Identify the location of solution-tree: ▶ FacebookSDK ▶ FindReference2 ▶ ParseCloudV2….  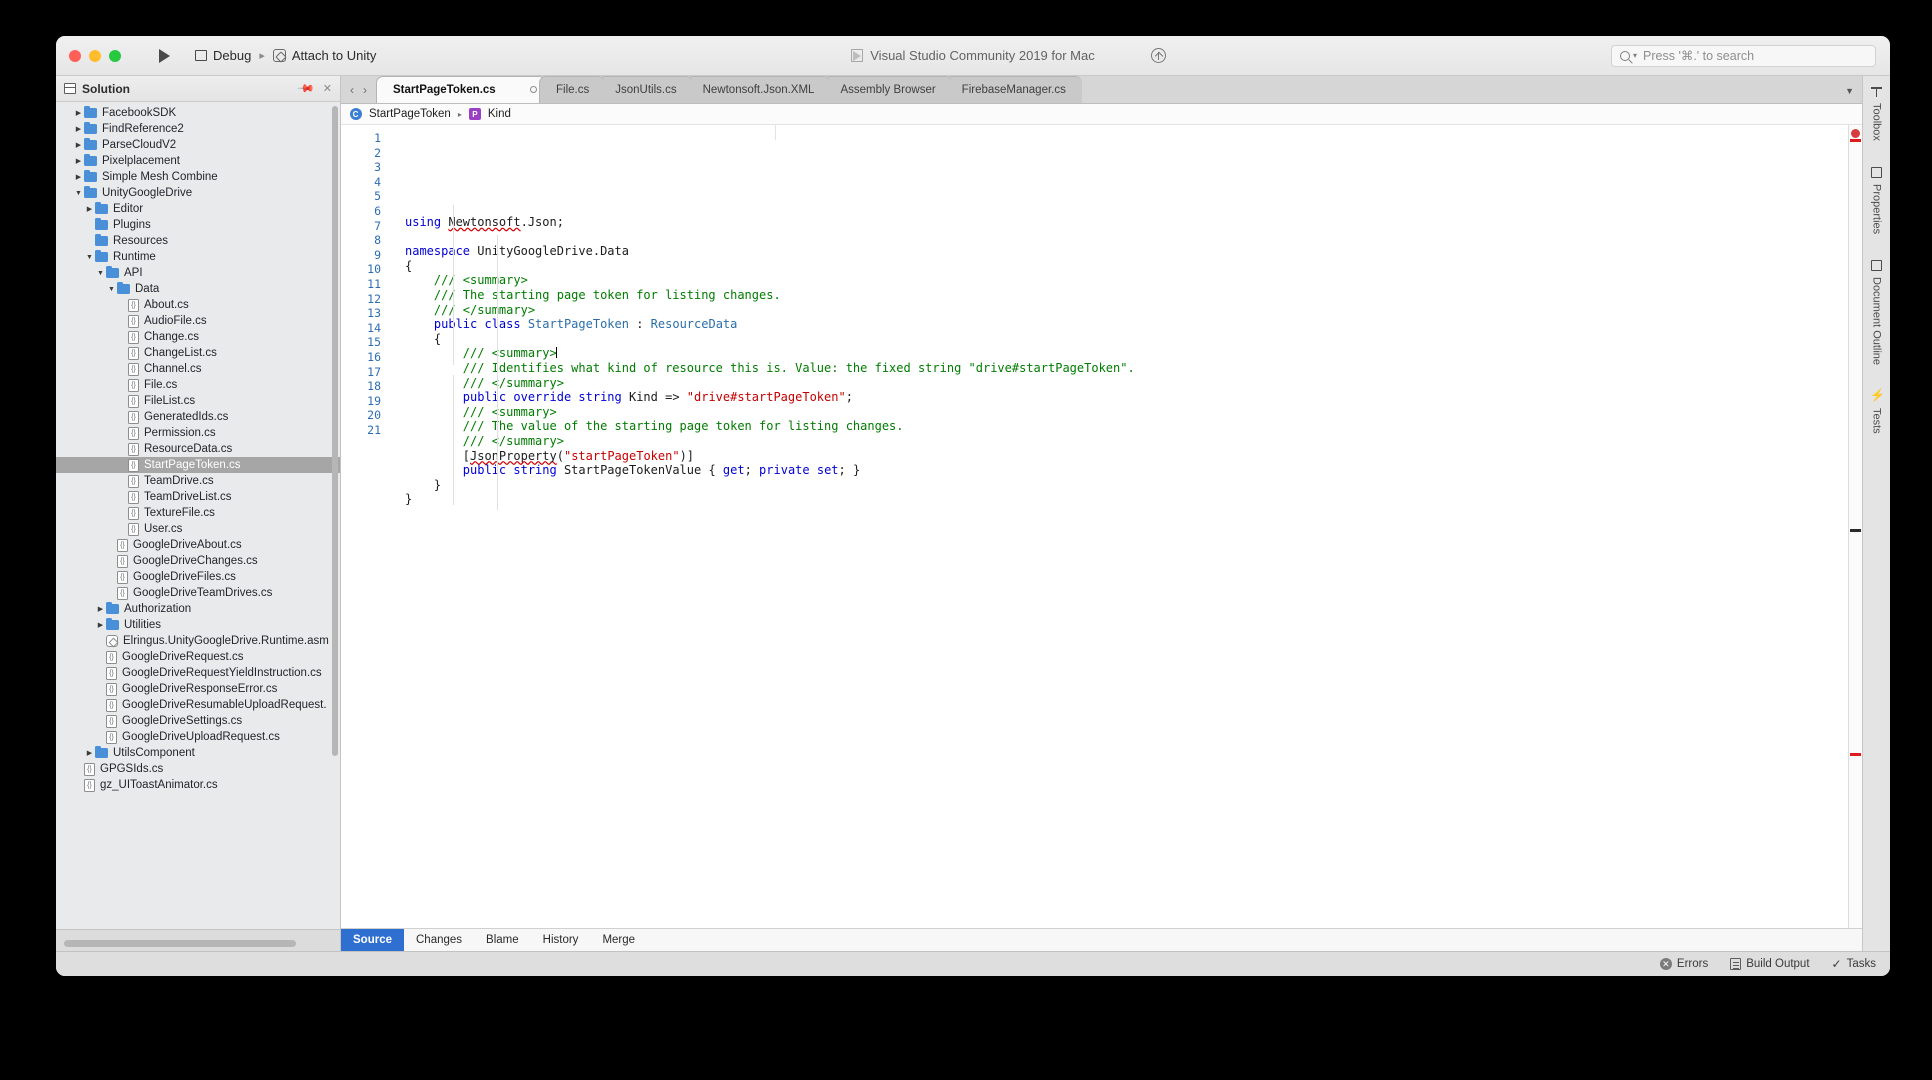
(198, 515).